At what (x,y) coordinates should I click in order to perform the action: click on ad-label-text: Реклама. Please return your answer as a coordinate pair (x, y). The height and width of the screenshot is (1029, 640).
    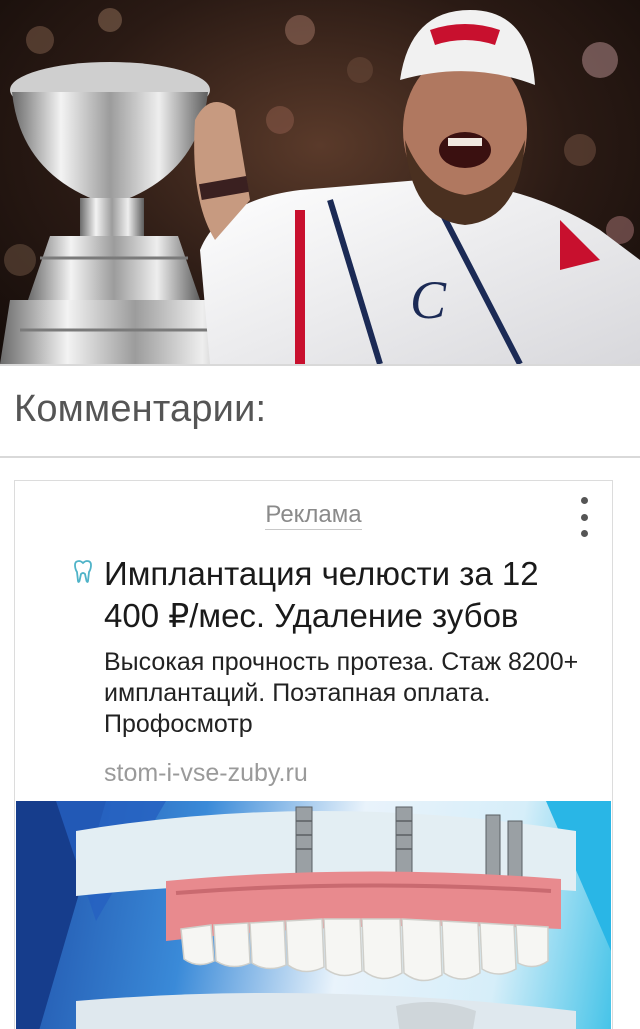
    Looking at the image, I should click on (313, 515).